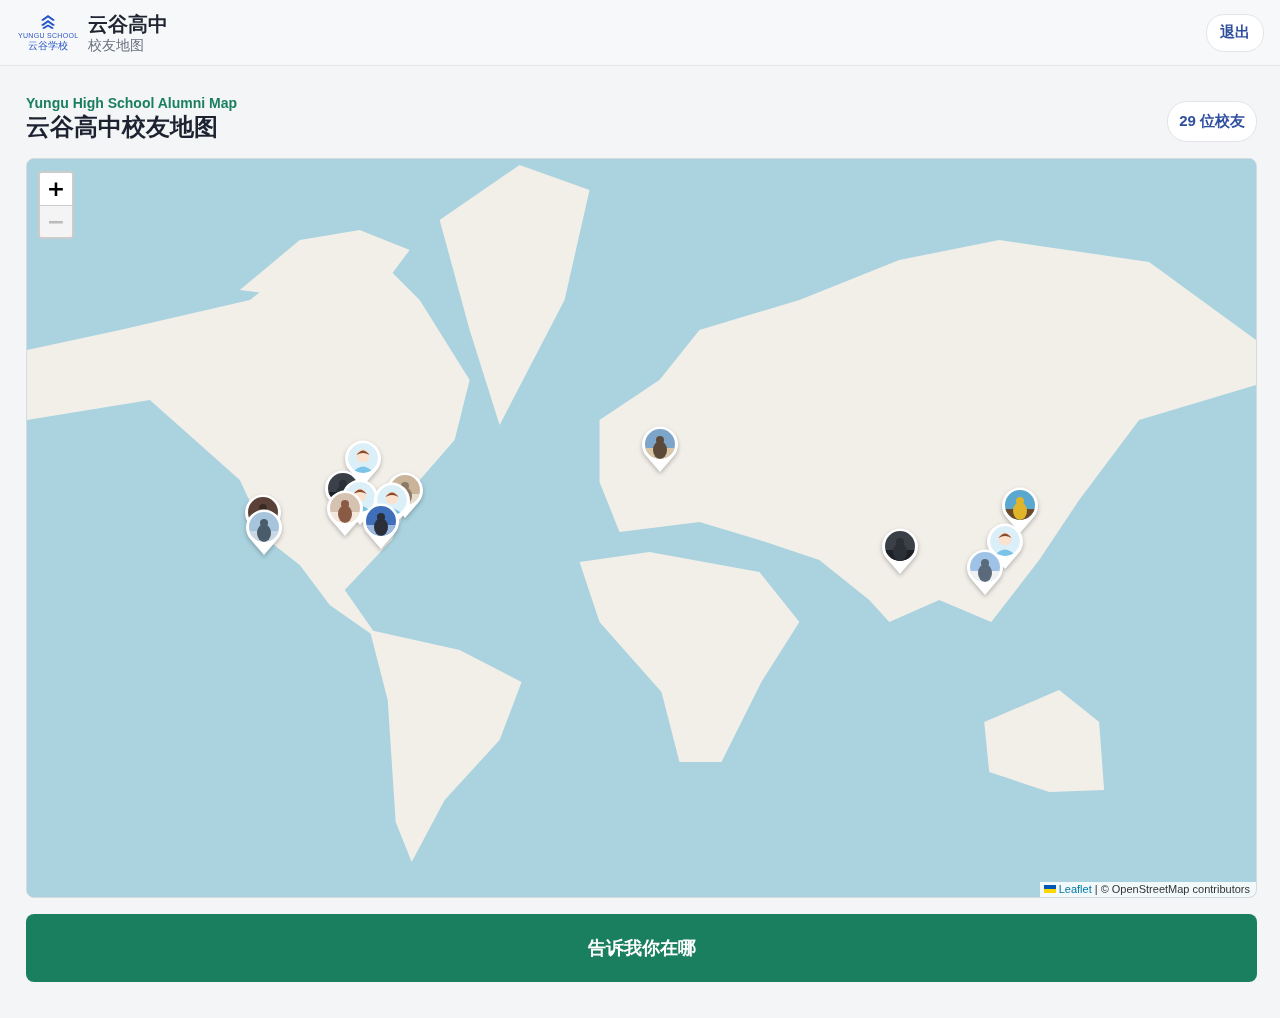  Describe the element at coordinates (1049, 889) in the screenshot. I see `flag-icon` at that location.